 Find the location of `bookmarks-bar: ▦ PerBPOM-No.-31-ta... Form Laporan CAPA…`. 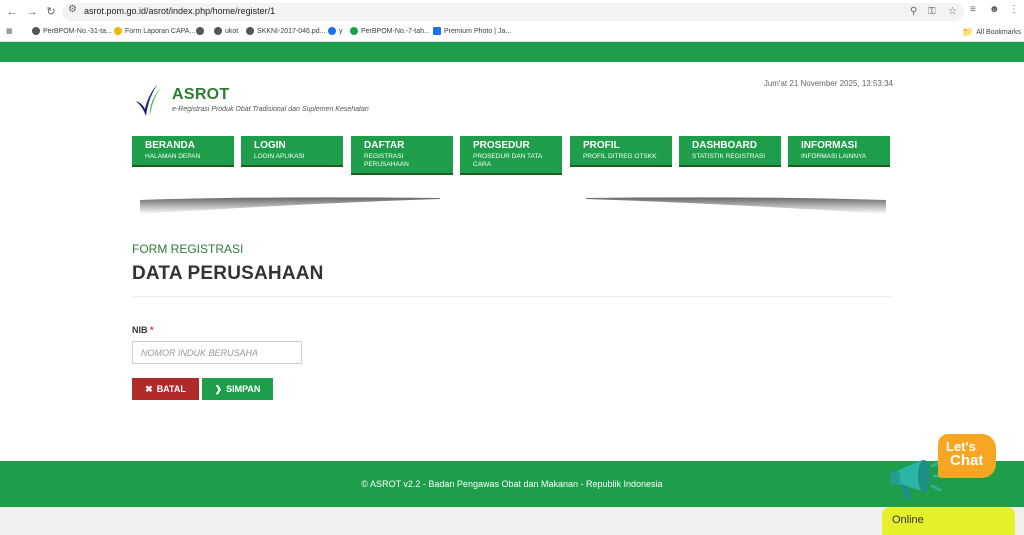

bookmarks-bar: ▦ PerBPOM-No.-31-ta... Form Laporan CAPA… is located at coordinates (512, 33).